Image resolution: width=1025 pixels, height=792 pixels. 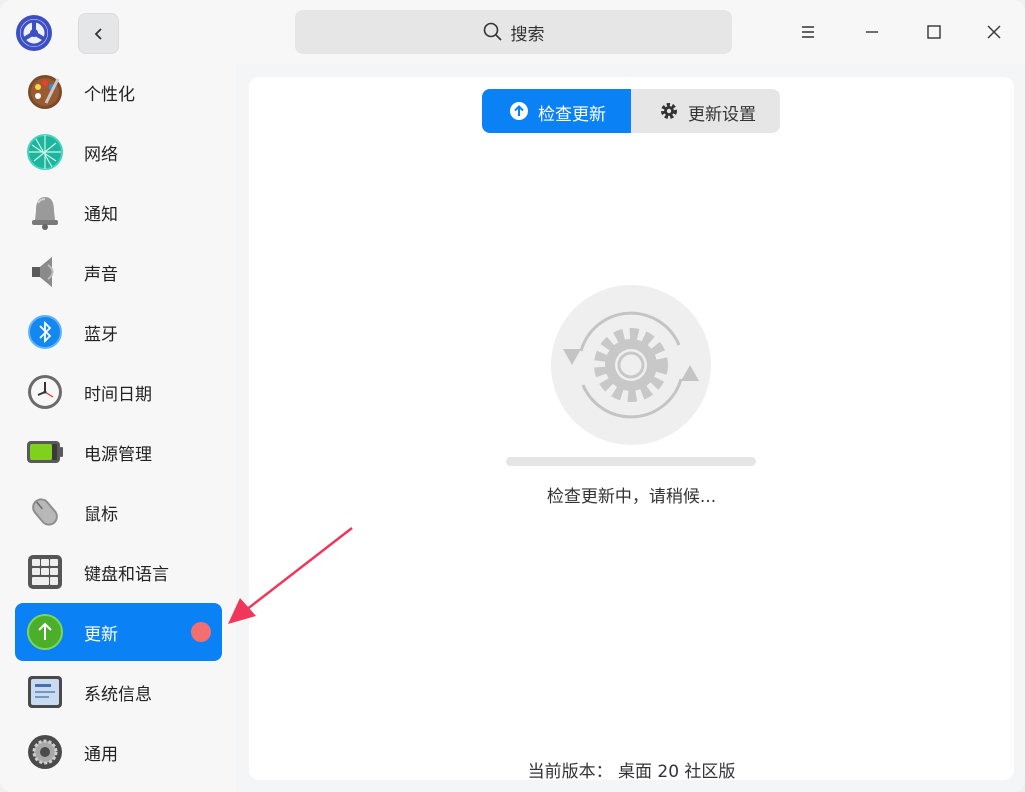 What do you see at coordinates (118, 455) in the screenshot?
I see `sidebar-item-label: 电源管理` at bounding box center [118, 455].